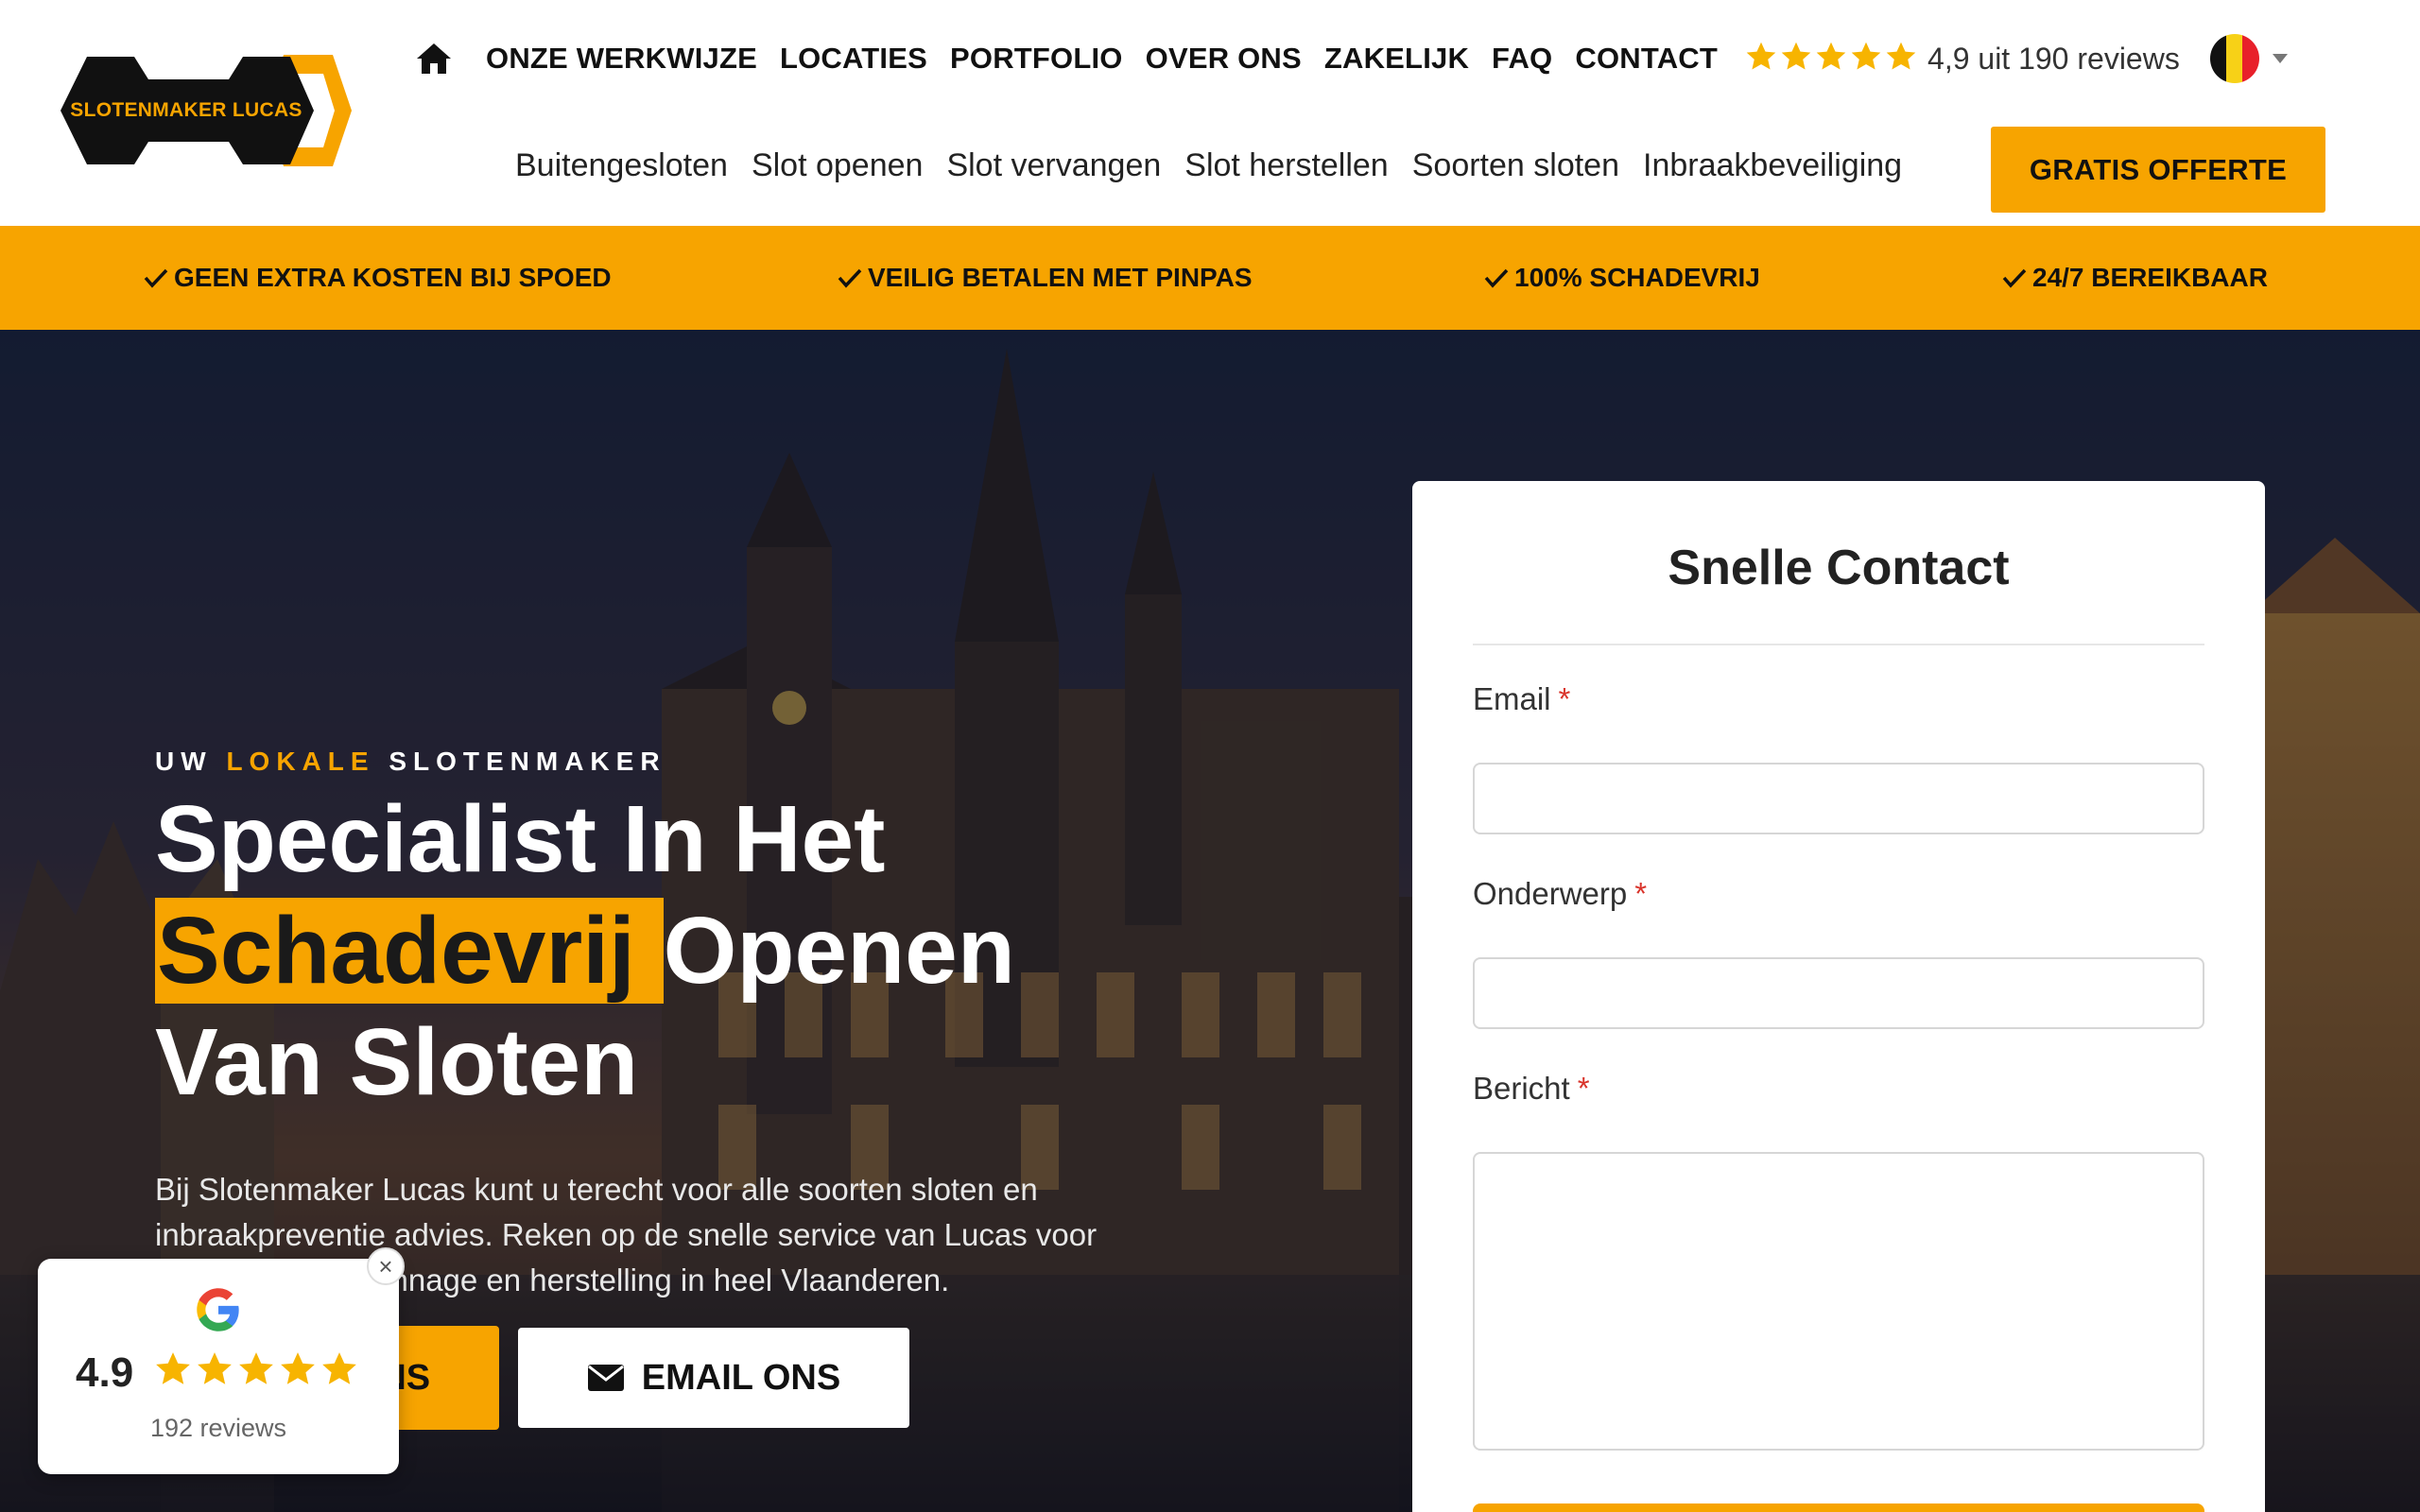  What do you see at coordinates (520, 761) in the screenshot?
I see `eyebrow-text-end: SLOTENMAKER` at bounding box center [520, 761].